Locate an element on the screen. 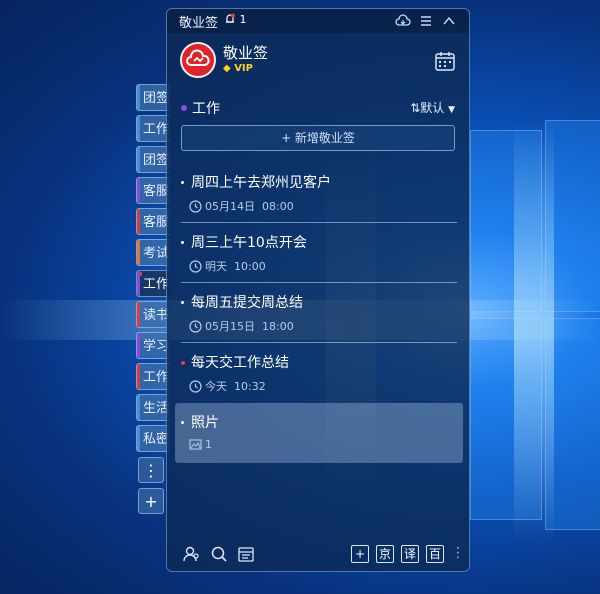  side-tab-9: 工作 is located at coordinates (153, 376).